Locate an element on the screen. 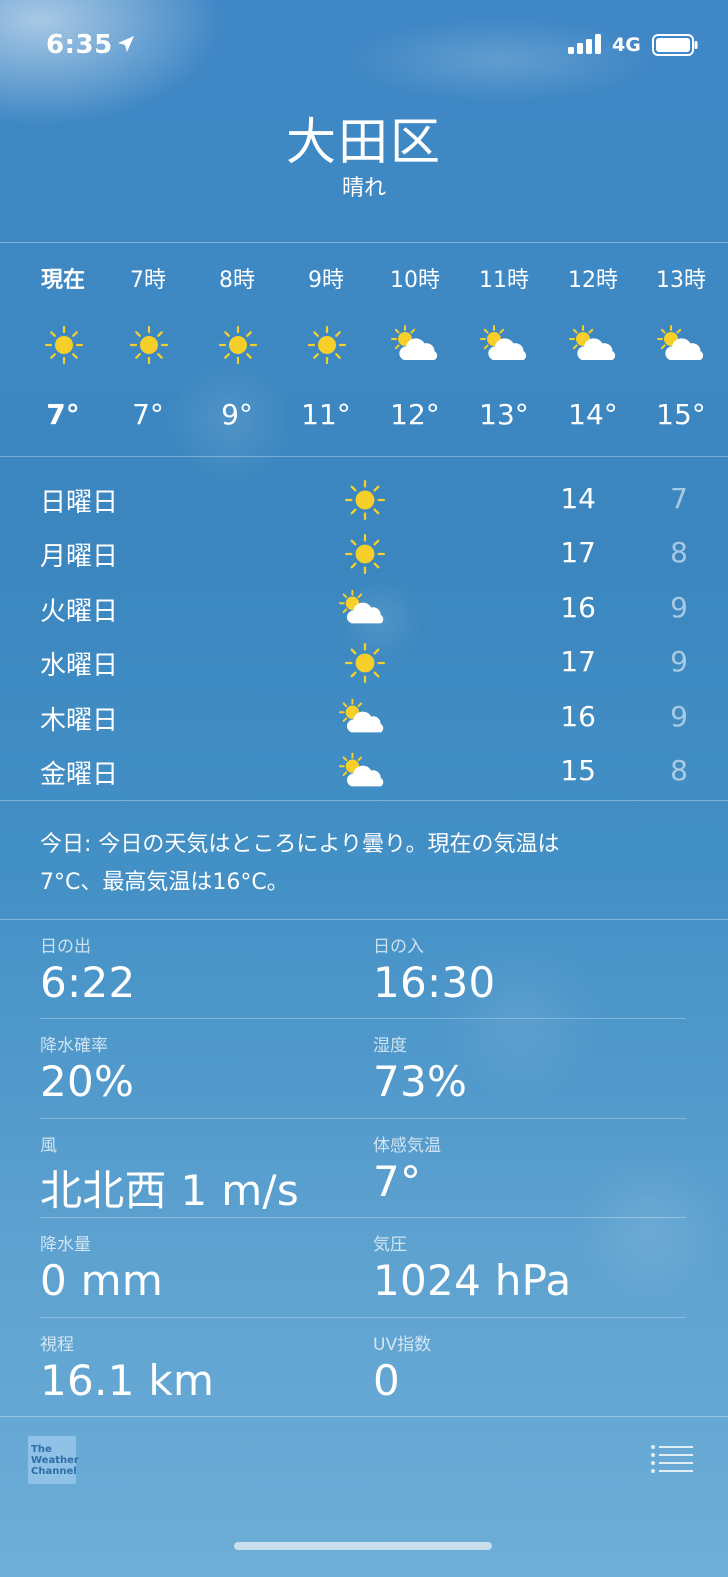  daily-row: 水曜日 17 9 is located at coordinates (364, 668).